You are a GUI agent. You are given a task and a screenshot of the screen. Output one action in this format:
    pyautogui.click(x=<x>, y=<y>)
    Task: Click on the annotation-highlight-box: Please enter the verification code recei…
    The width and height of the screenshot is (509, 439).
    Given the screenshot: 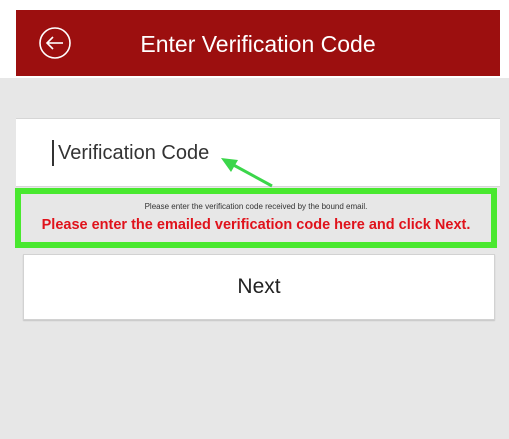 What is the action you would take?
    pyautogui.click(x=256, y=218)
    